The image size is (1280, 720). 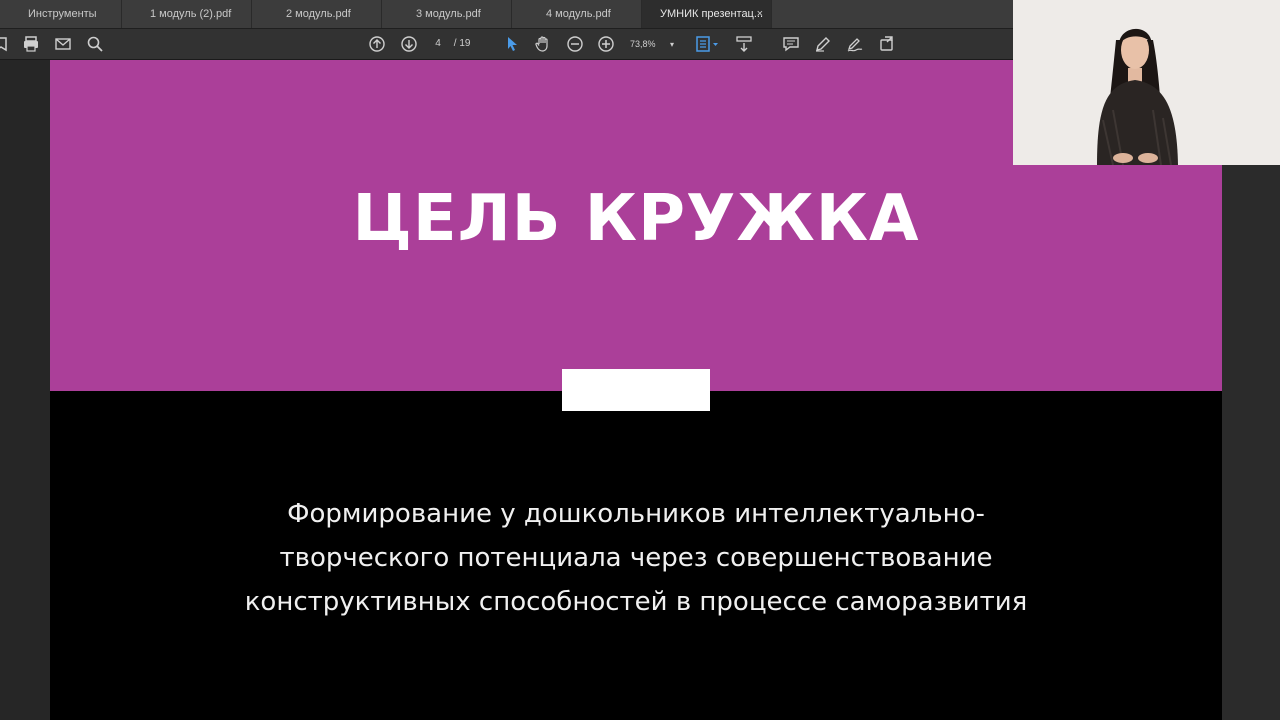 What do you see at coordinates (377, 44) in the screenshot?
I see `page-up-icon` at bounding box center [377, 44].